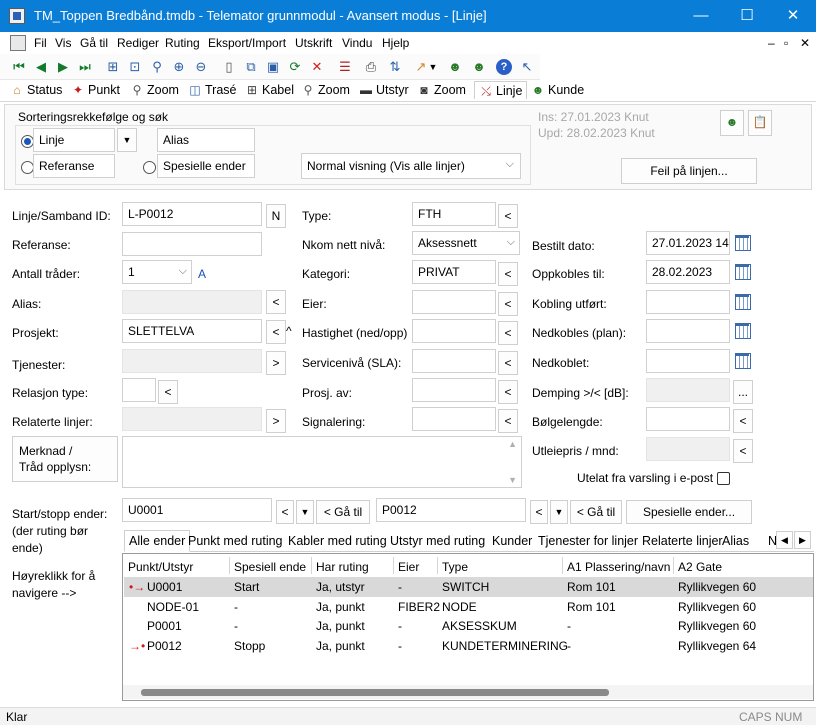 Image resolution: width=816 pixels, height=725 pixels. What do you see at coordinates (508, 304) in the screenshot?
I see `eier-less-button: <` at bounding box center [508, 304].